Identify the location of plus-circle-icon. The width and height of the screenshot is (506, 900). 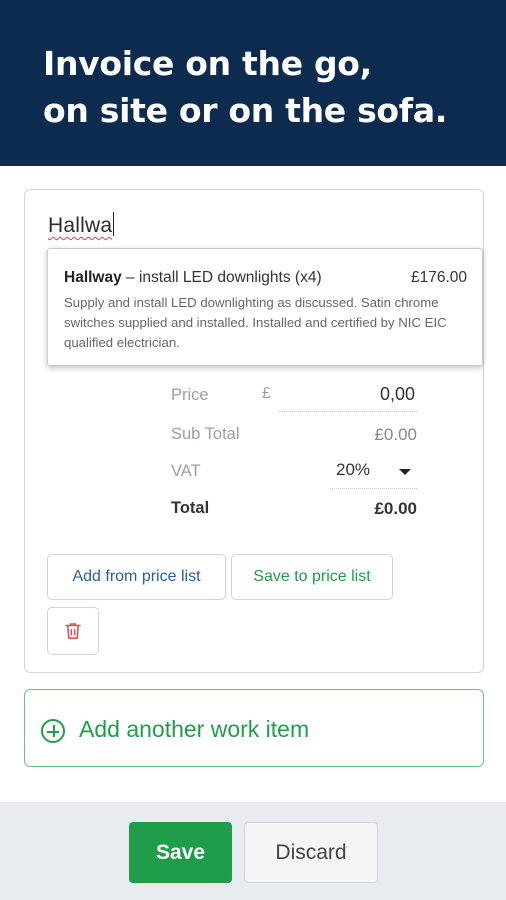
(53, 731).